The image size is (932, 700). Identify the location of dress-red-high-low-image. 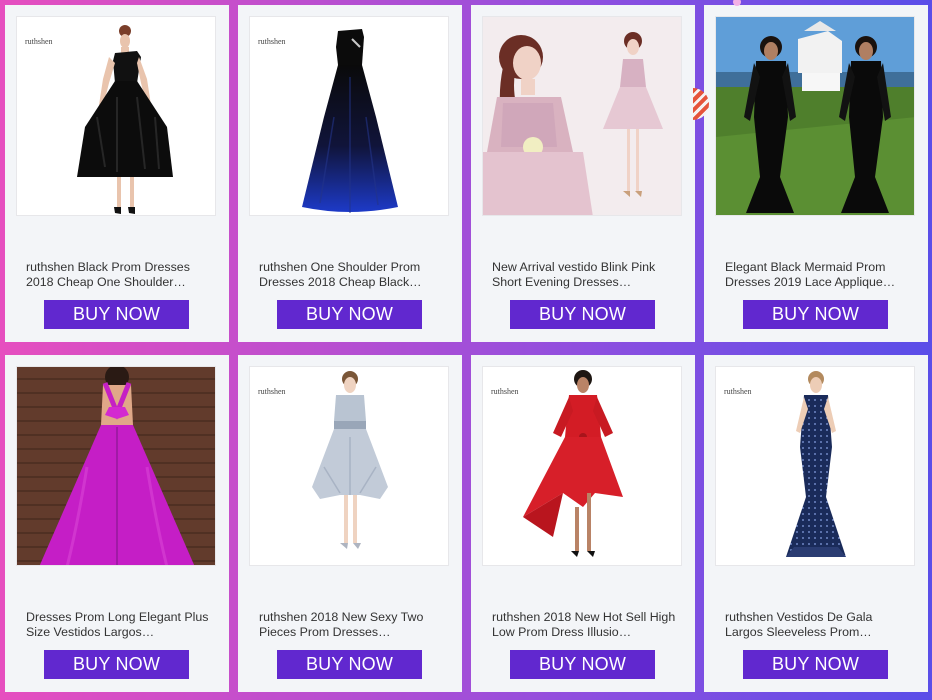
(582, 466).